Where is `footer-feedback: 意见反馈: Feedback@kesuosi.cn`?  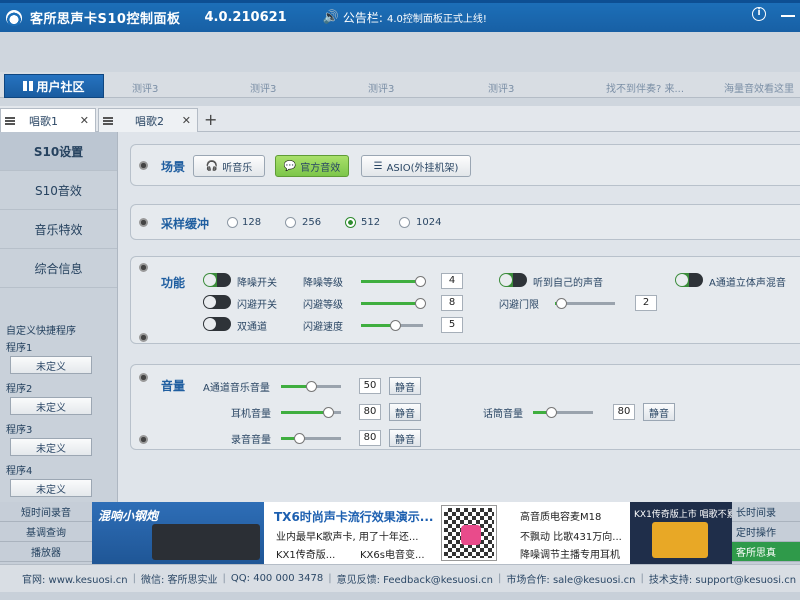 footer-feedback: 意见反馈: Feedback@kesuosi.cn is located at coordinates (415, 578).